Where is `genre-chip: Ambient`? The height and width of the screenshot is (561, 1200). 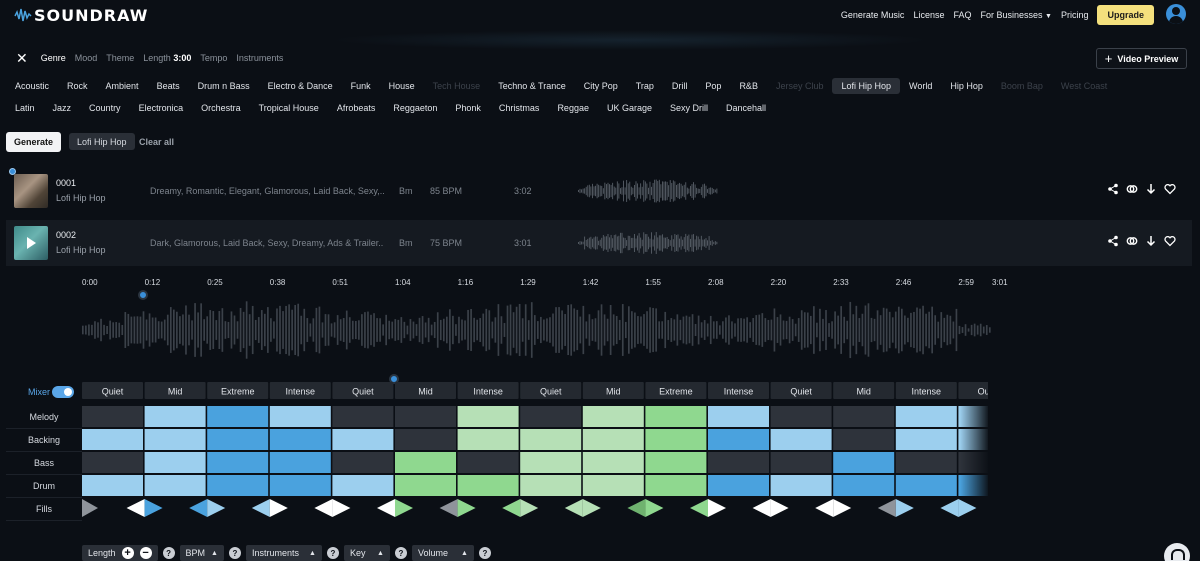
genre-chip: Ambient is located at coordinates (122, 86).